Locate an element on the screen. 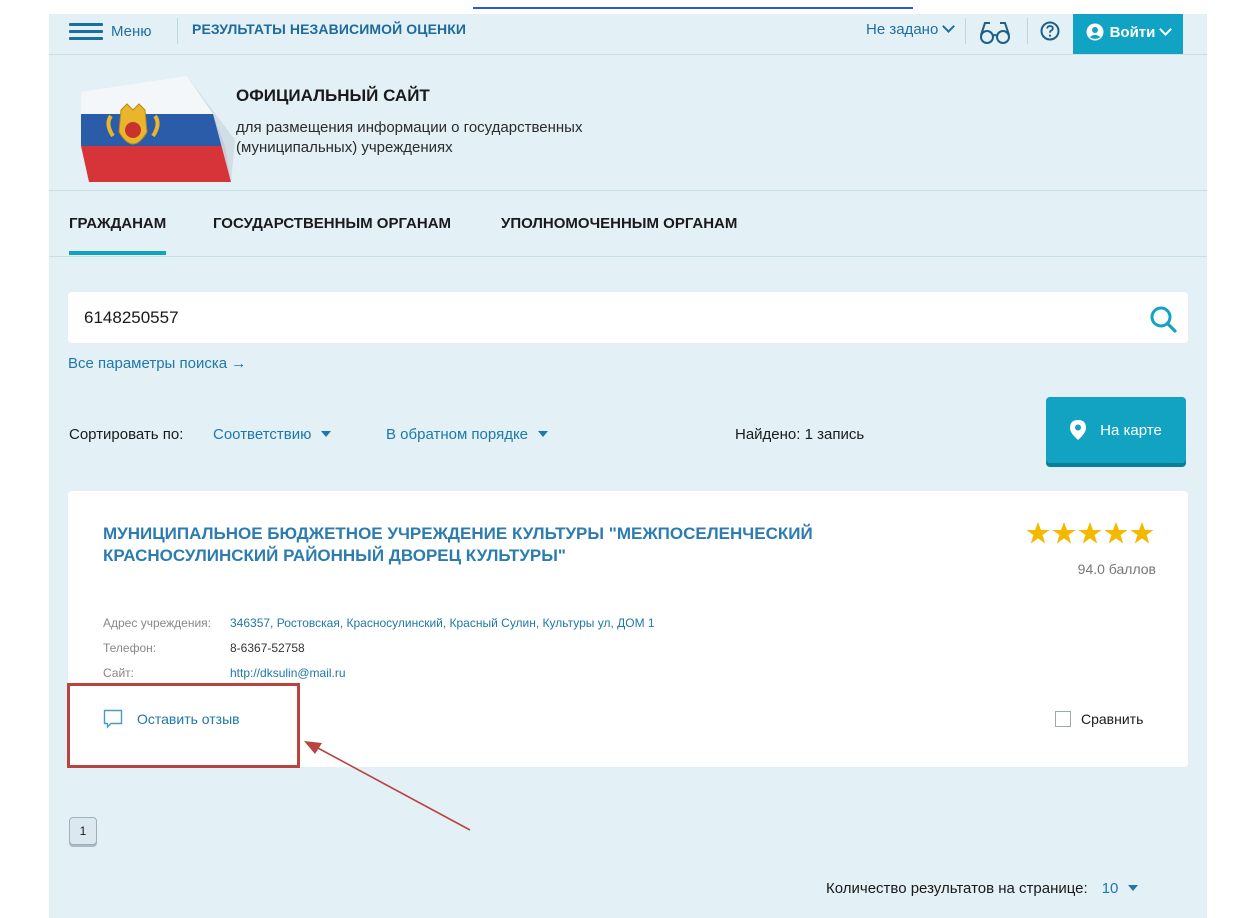 The image size is (1238, 918). phone-label: Телефон: is located at coordinates (130, 648).